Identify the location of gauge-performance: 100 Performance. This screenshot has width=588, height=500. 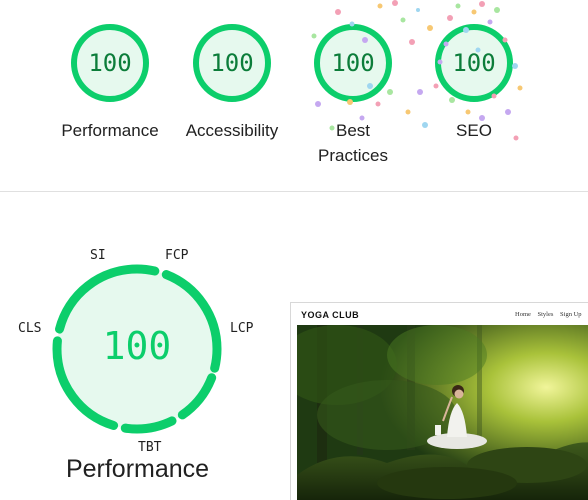
(110, 82).